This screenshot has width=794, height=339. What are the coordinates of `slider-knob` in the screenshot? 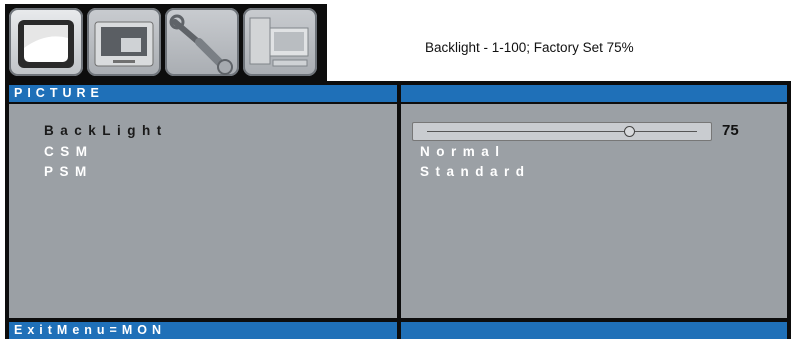 It's located at (629, 131).